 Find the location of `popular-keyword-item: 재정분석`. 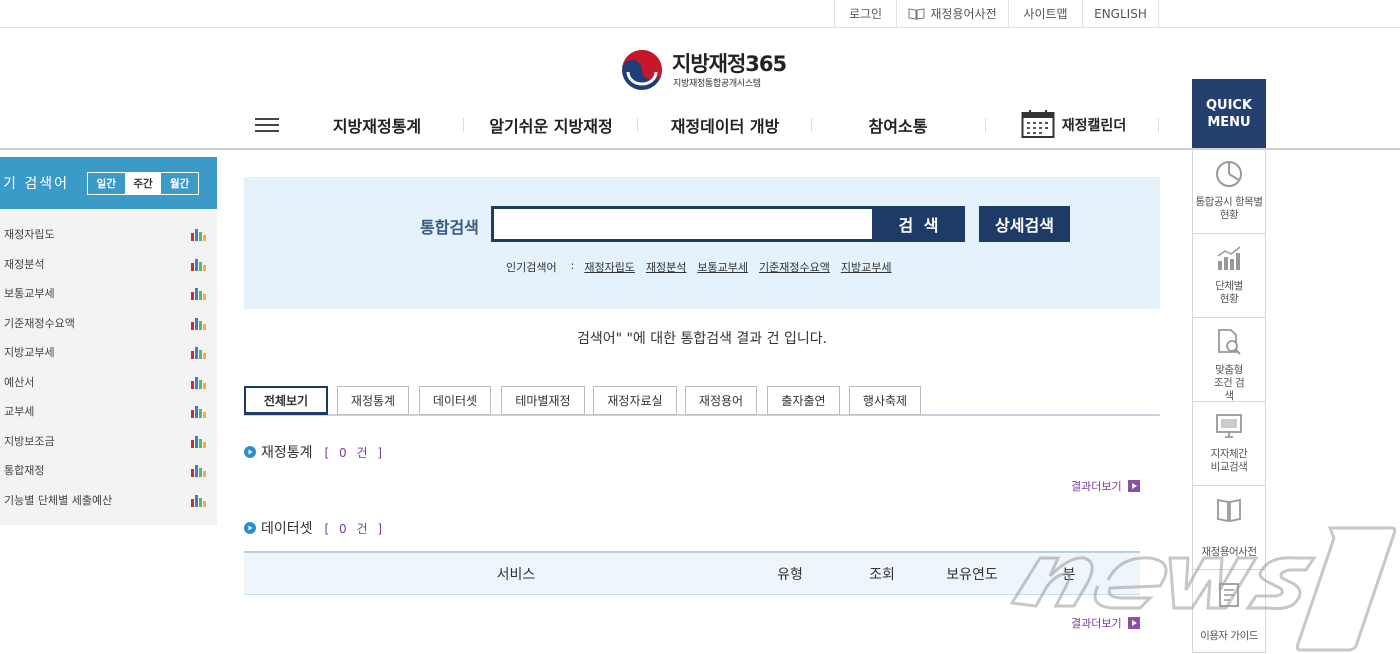

popular-keyword-item: 재정분석 is located at coordinates (105, 264).